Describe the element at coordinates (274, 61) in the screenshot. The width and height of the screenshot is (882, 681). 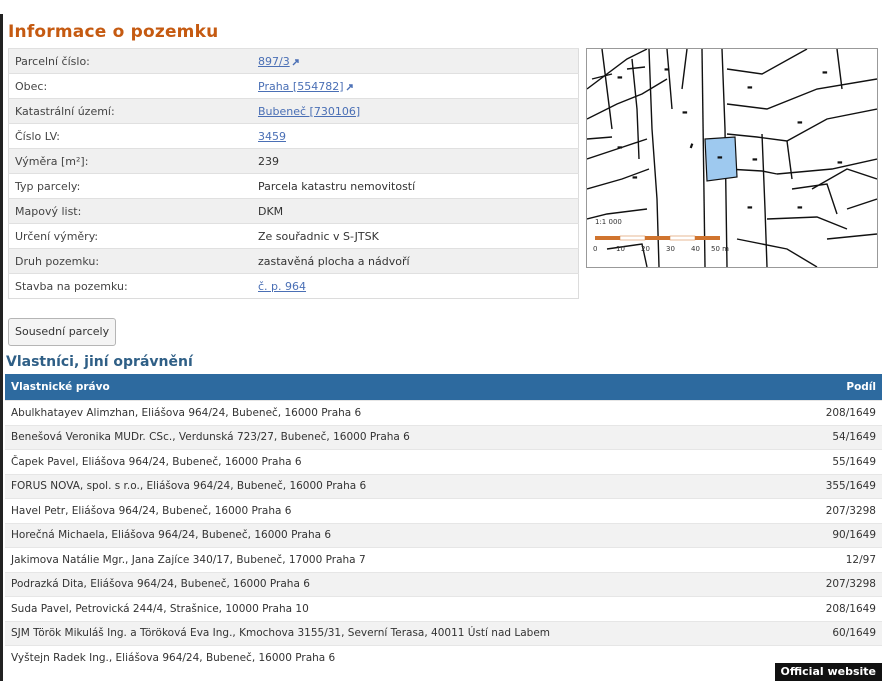
I see `parcel-number-link: 897/3` at that location.